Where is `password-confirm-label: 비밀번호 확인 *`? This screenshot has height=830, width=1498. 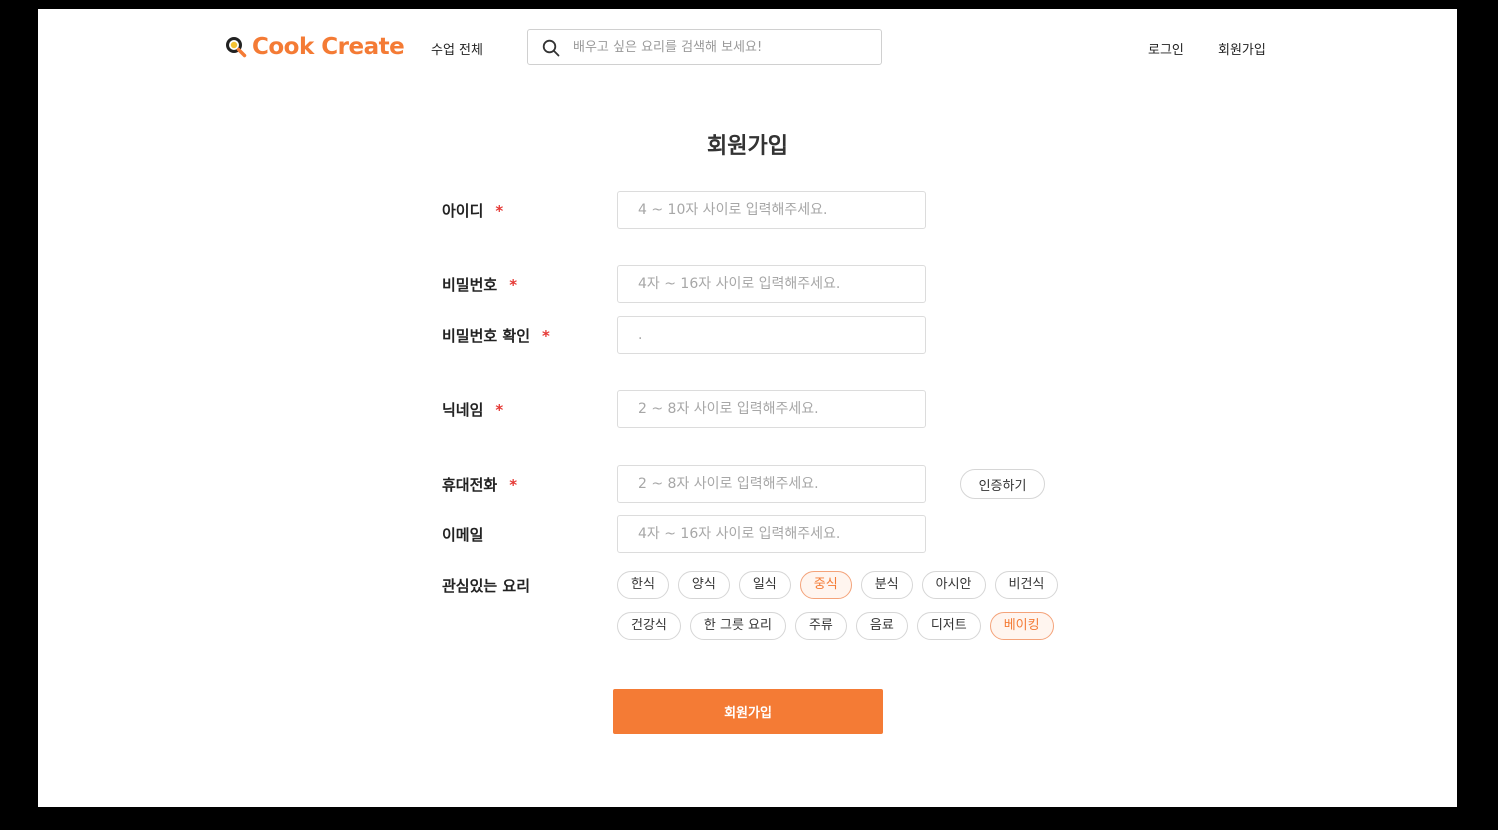 password-confirm-label: 비밀번호 확인 * is located at coordinates (496, 335).